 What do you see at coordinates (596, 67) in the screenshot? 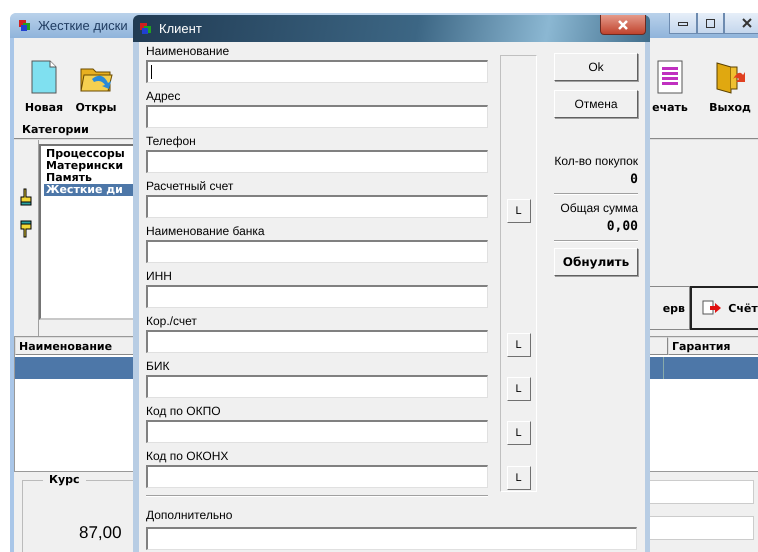
I see `dialog-button: Ok` at bounding box center [596, 67].